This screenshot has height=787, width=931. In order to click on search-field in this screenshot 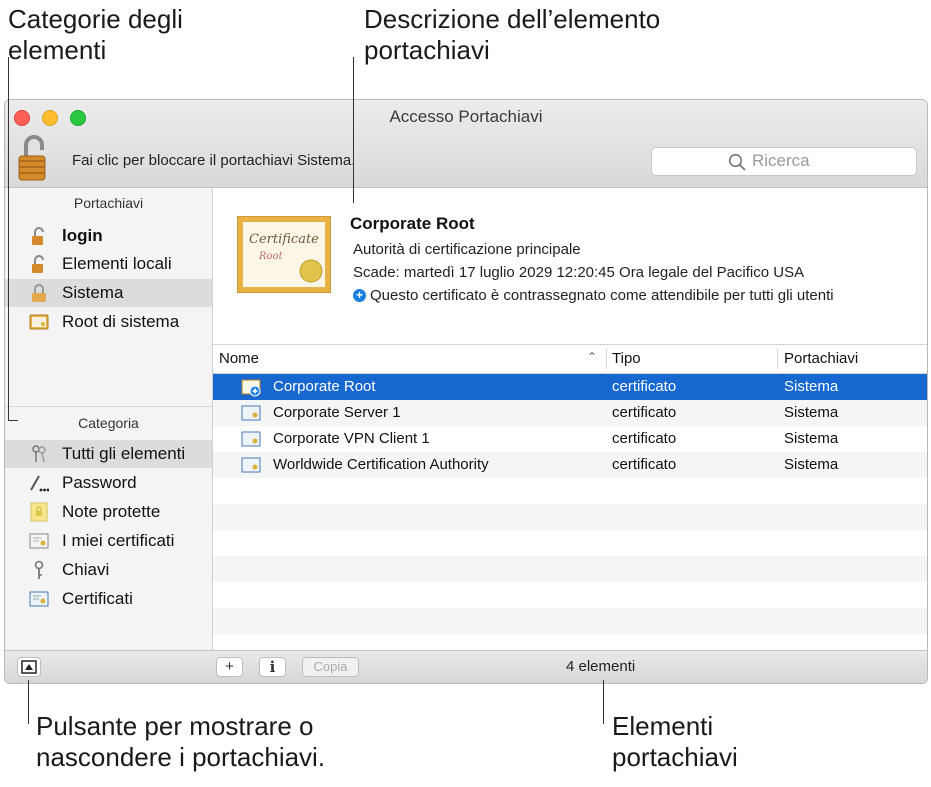, I will do `click(784, 161)`.